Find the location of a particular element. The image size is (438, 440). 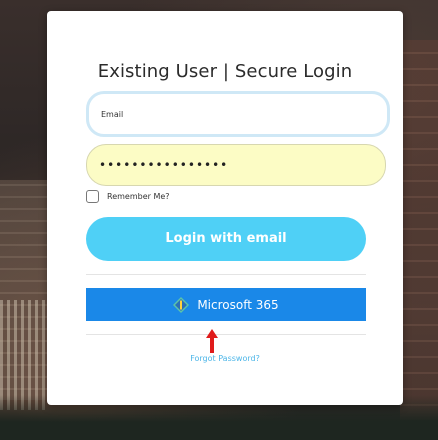

background-building-right is located at coordinates (419, 230).